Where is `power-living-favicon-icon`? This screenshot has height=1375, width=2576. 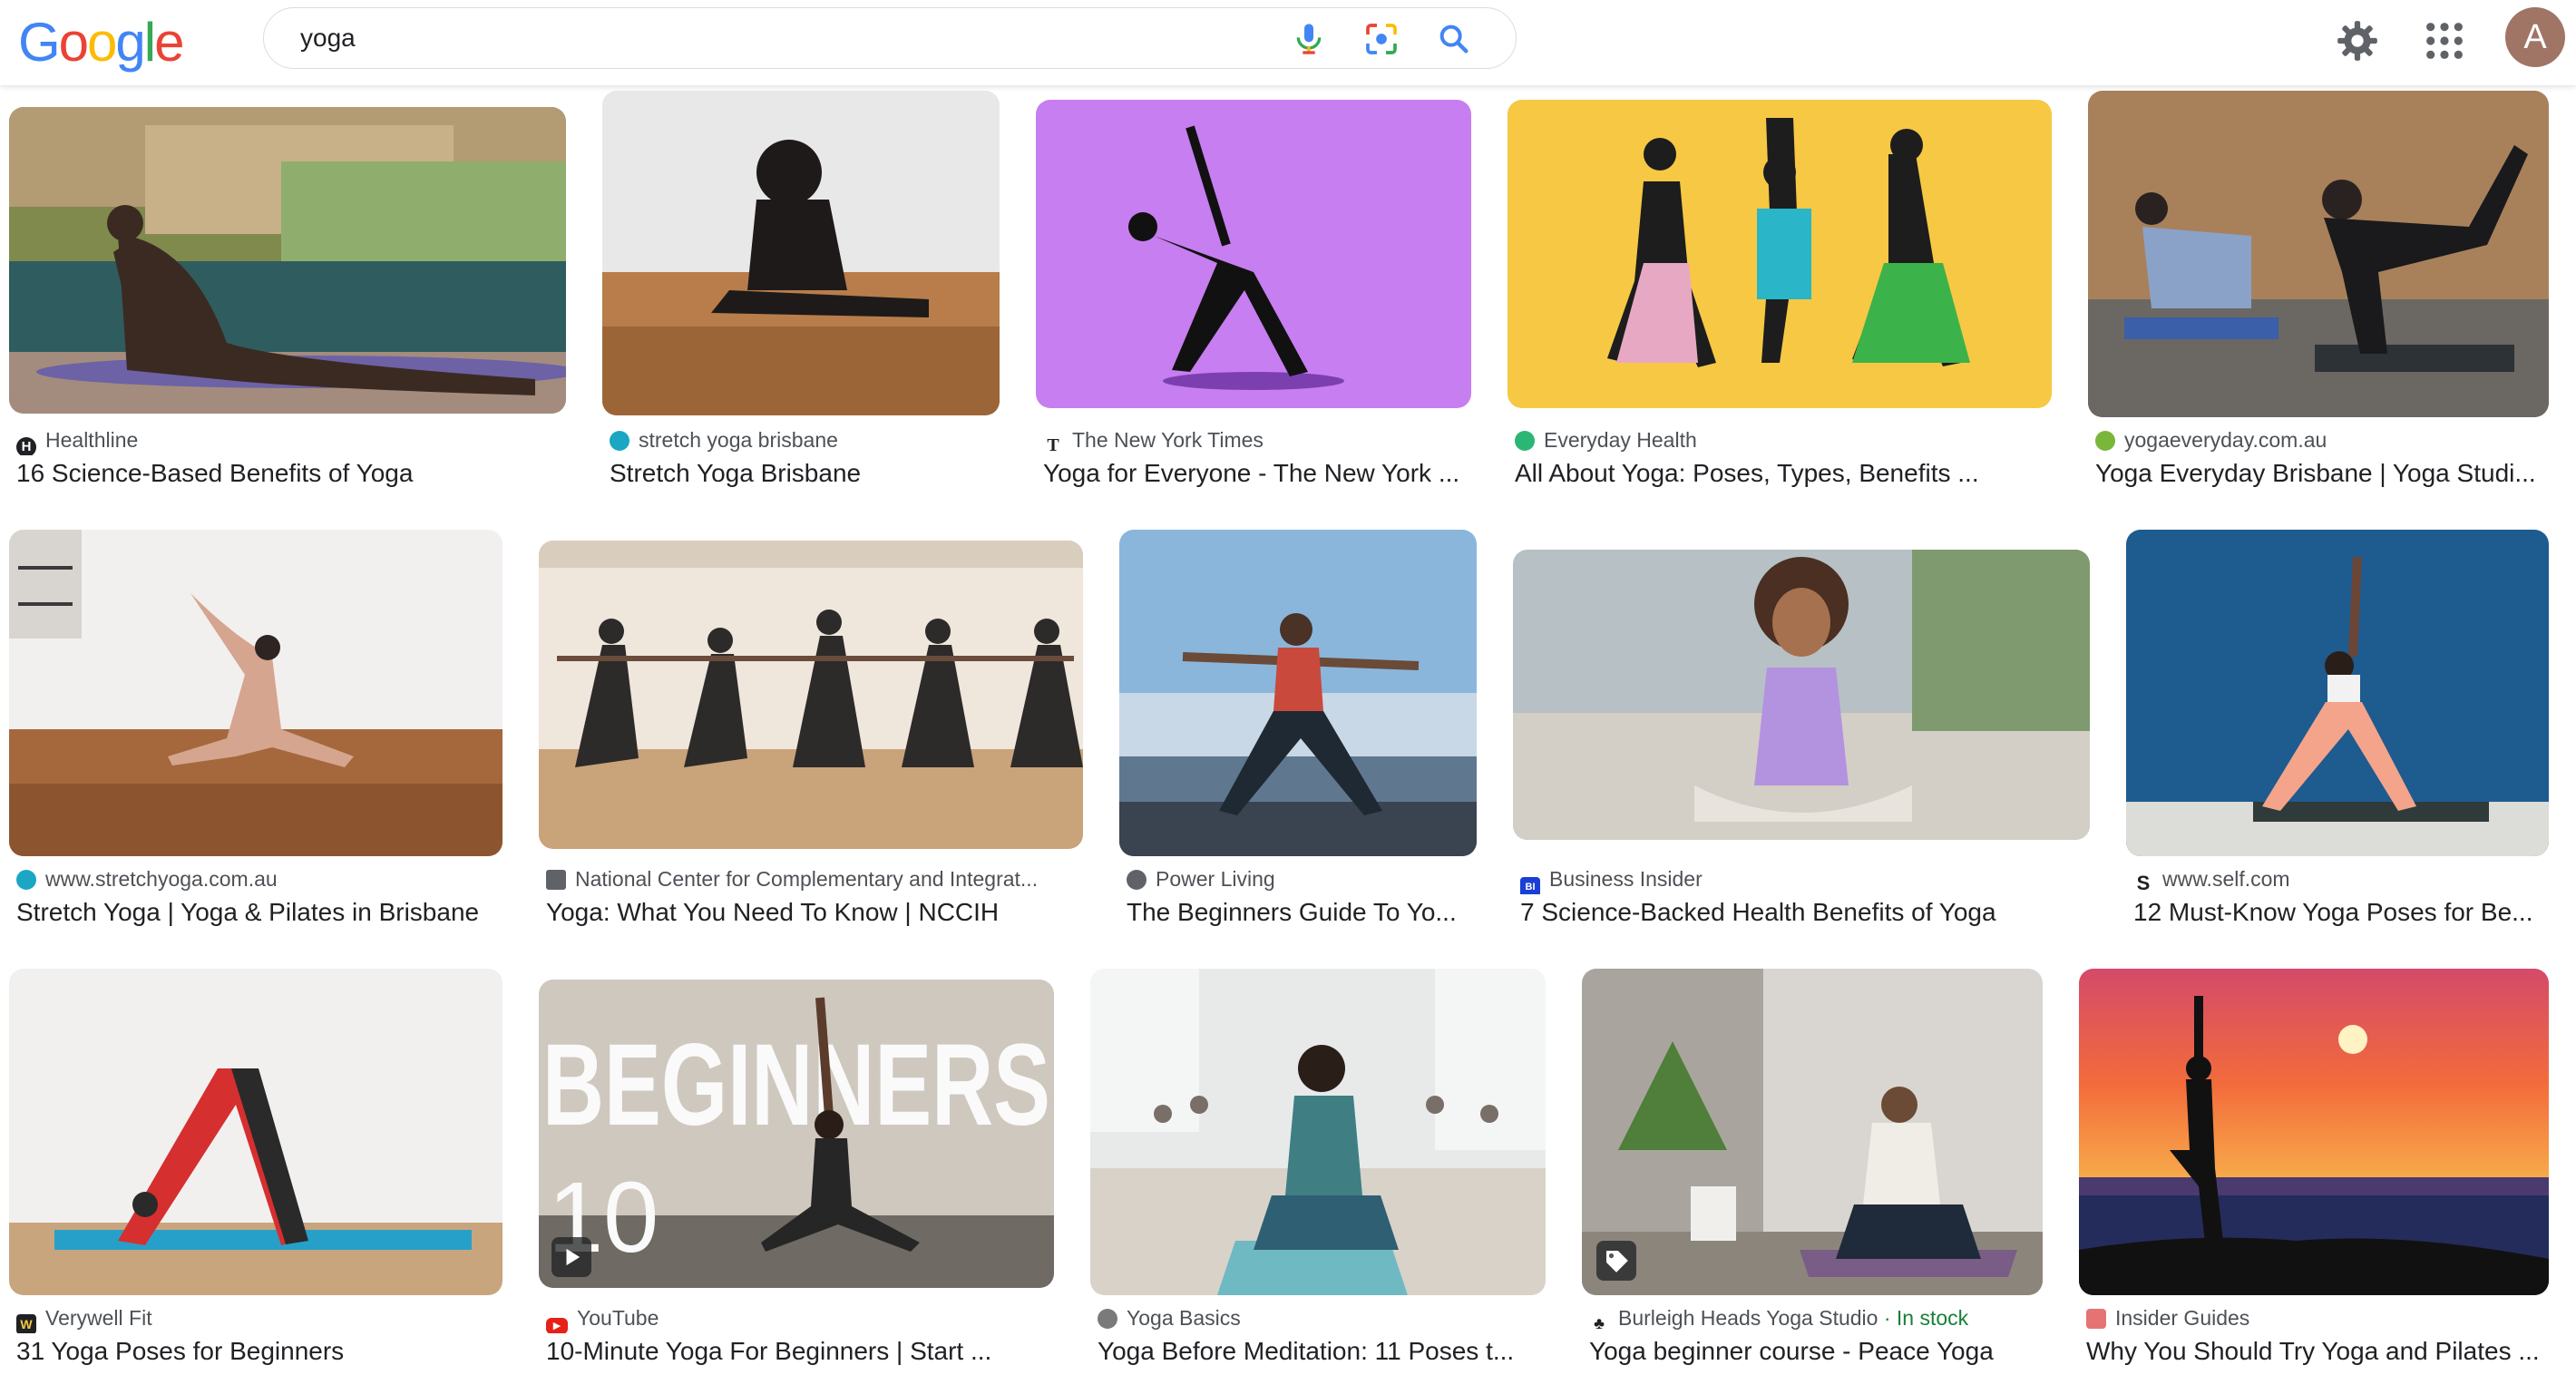
power-living-favicon-icon is located at coordinates (1137, 880).